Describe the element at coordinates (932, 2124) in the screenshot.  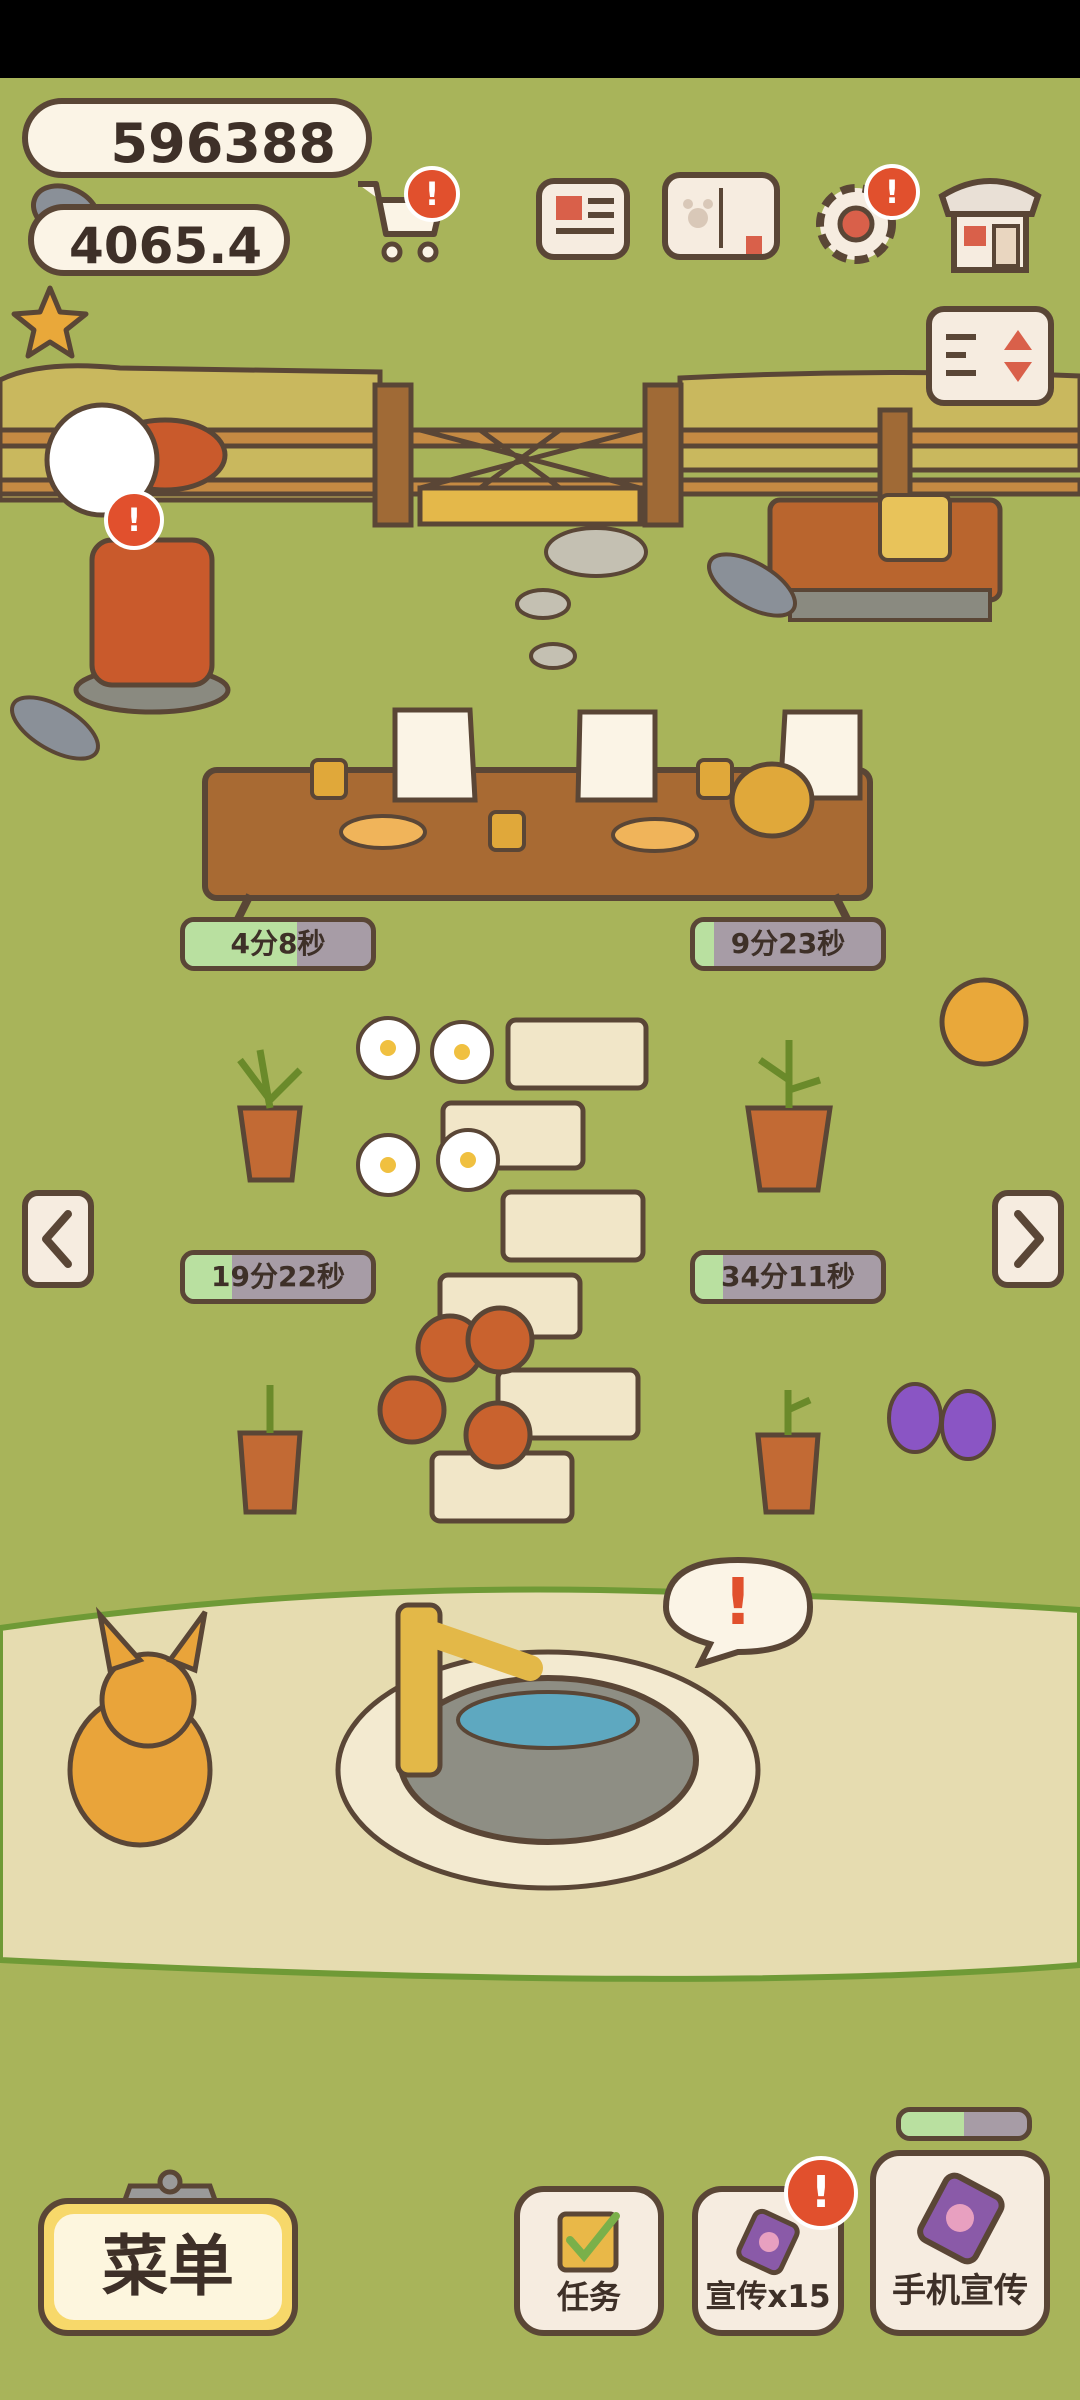
I see `phone-promo-progress-fill` at that location.